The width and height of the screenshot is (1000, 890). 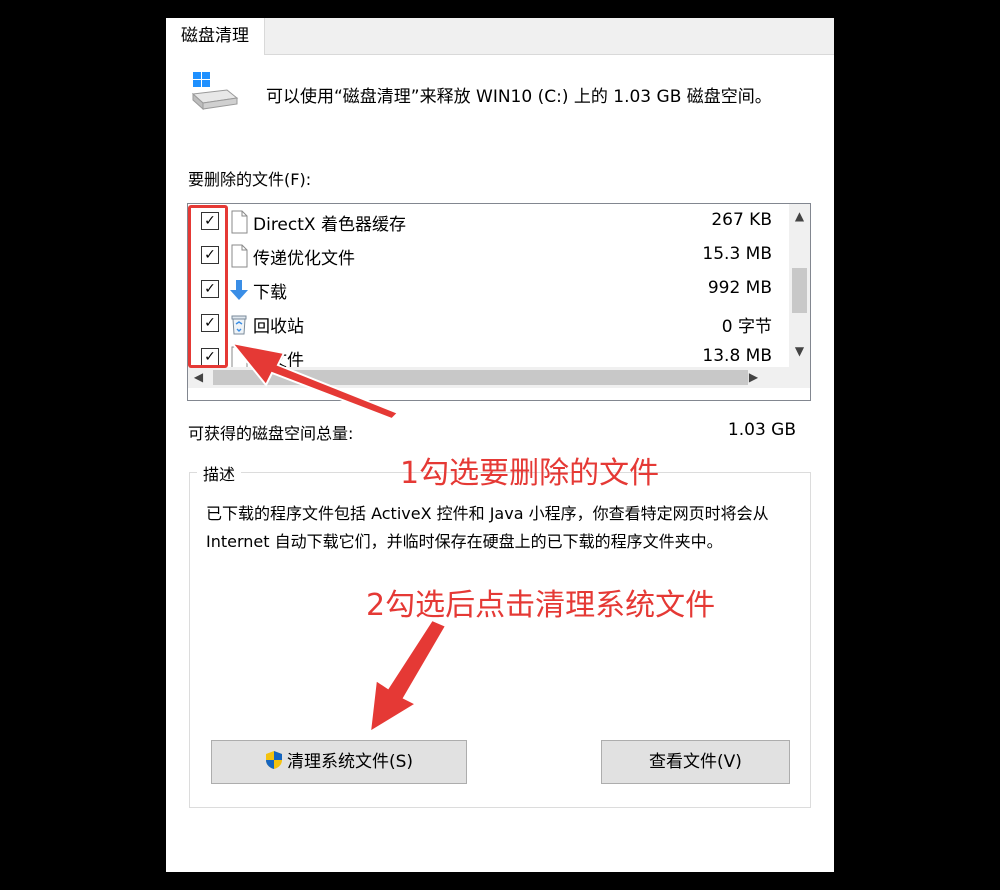 What do you see at coordinates (350, 762) in the screenshot?
I see `clean-system-files-label: 清理系统文件(S)` at bounding box center [350, 762].